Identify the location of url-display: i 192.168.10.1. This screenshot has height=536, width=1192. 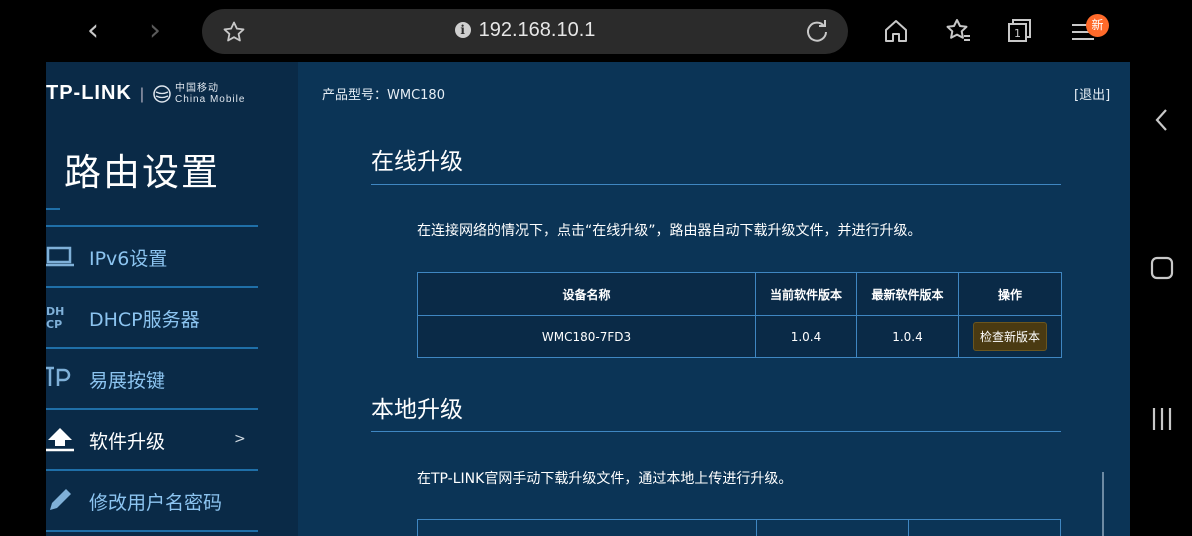
(525, 30).